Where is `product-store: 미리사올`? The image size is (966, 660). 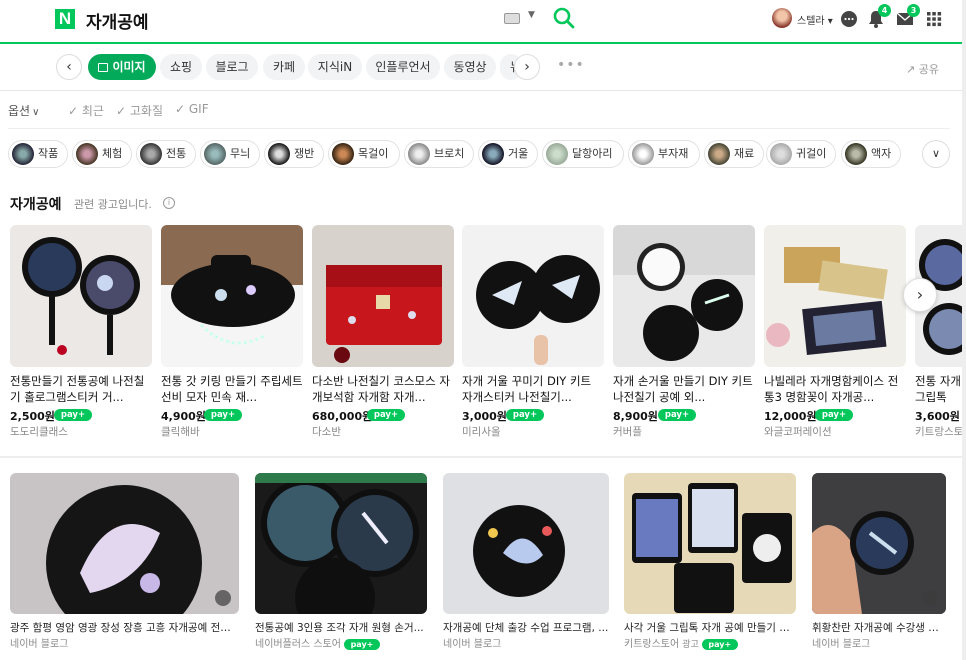
product-store: 미리사올 is located at coordinates (481, 431).